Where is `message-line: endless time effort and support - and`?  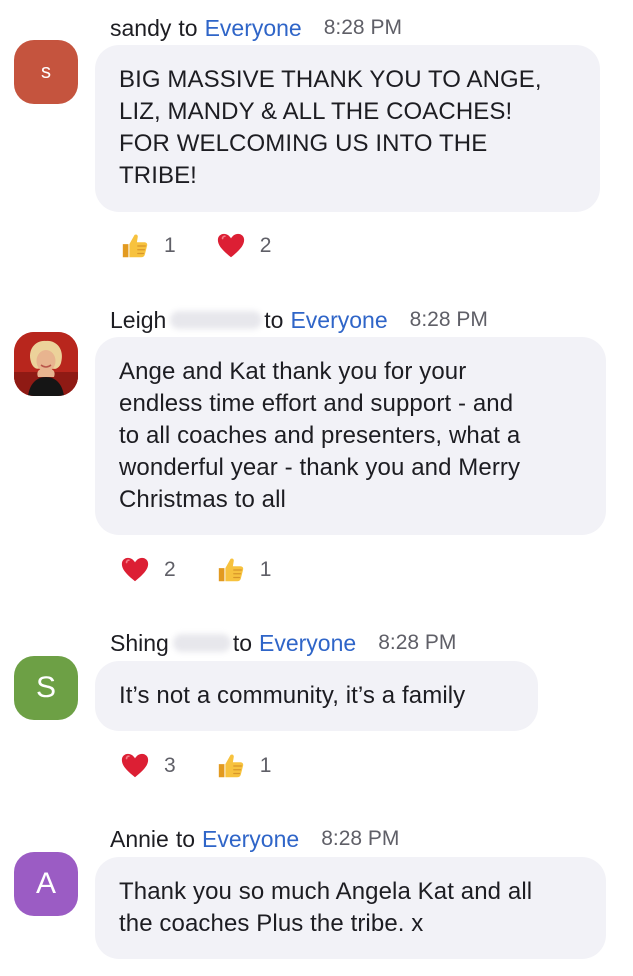 message-line: endless time effort and support - and is located at coordinates (316, 403).